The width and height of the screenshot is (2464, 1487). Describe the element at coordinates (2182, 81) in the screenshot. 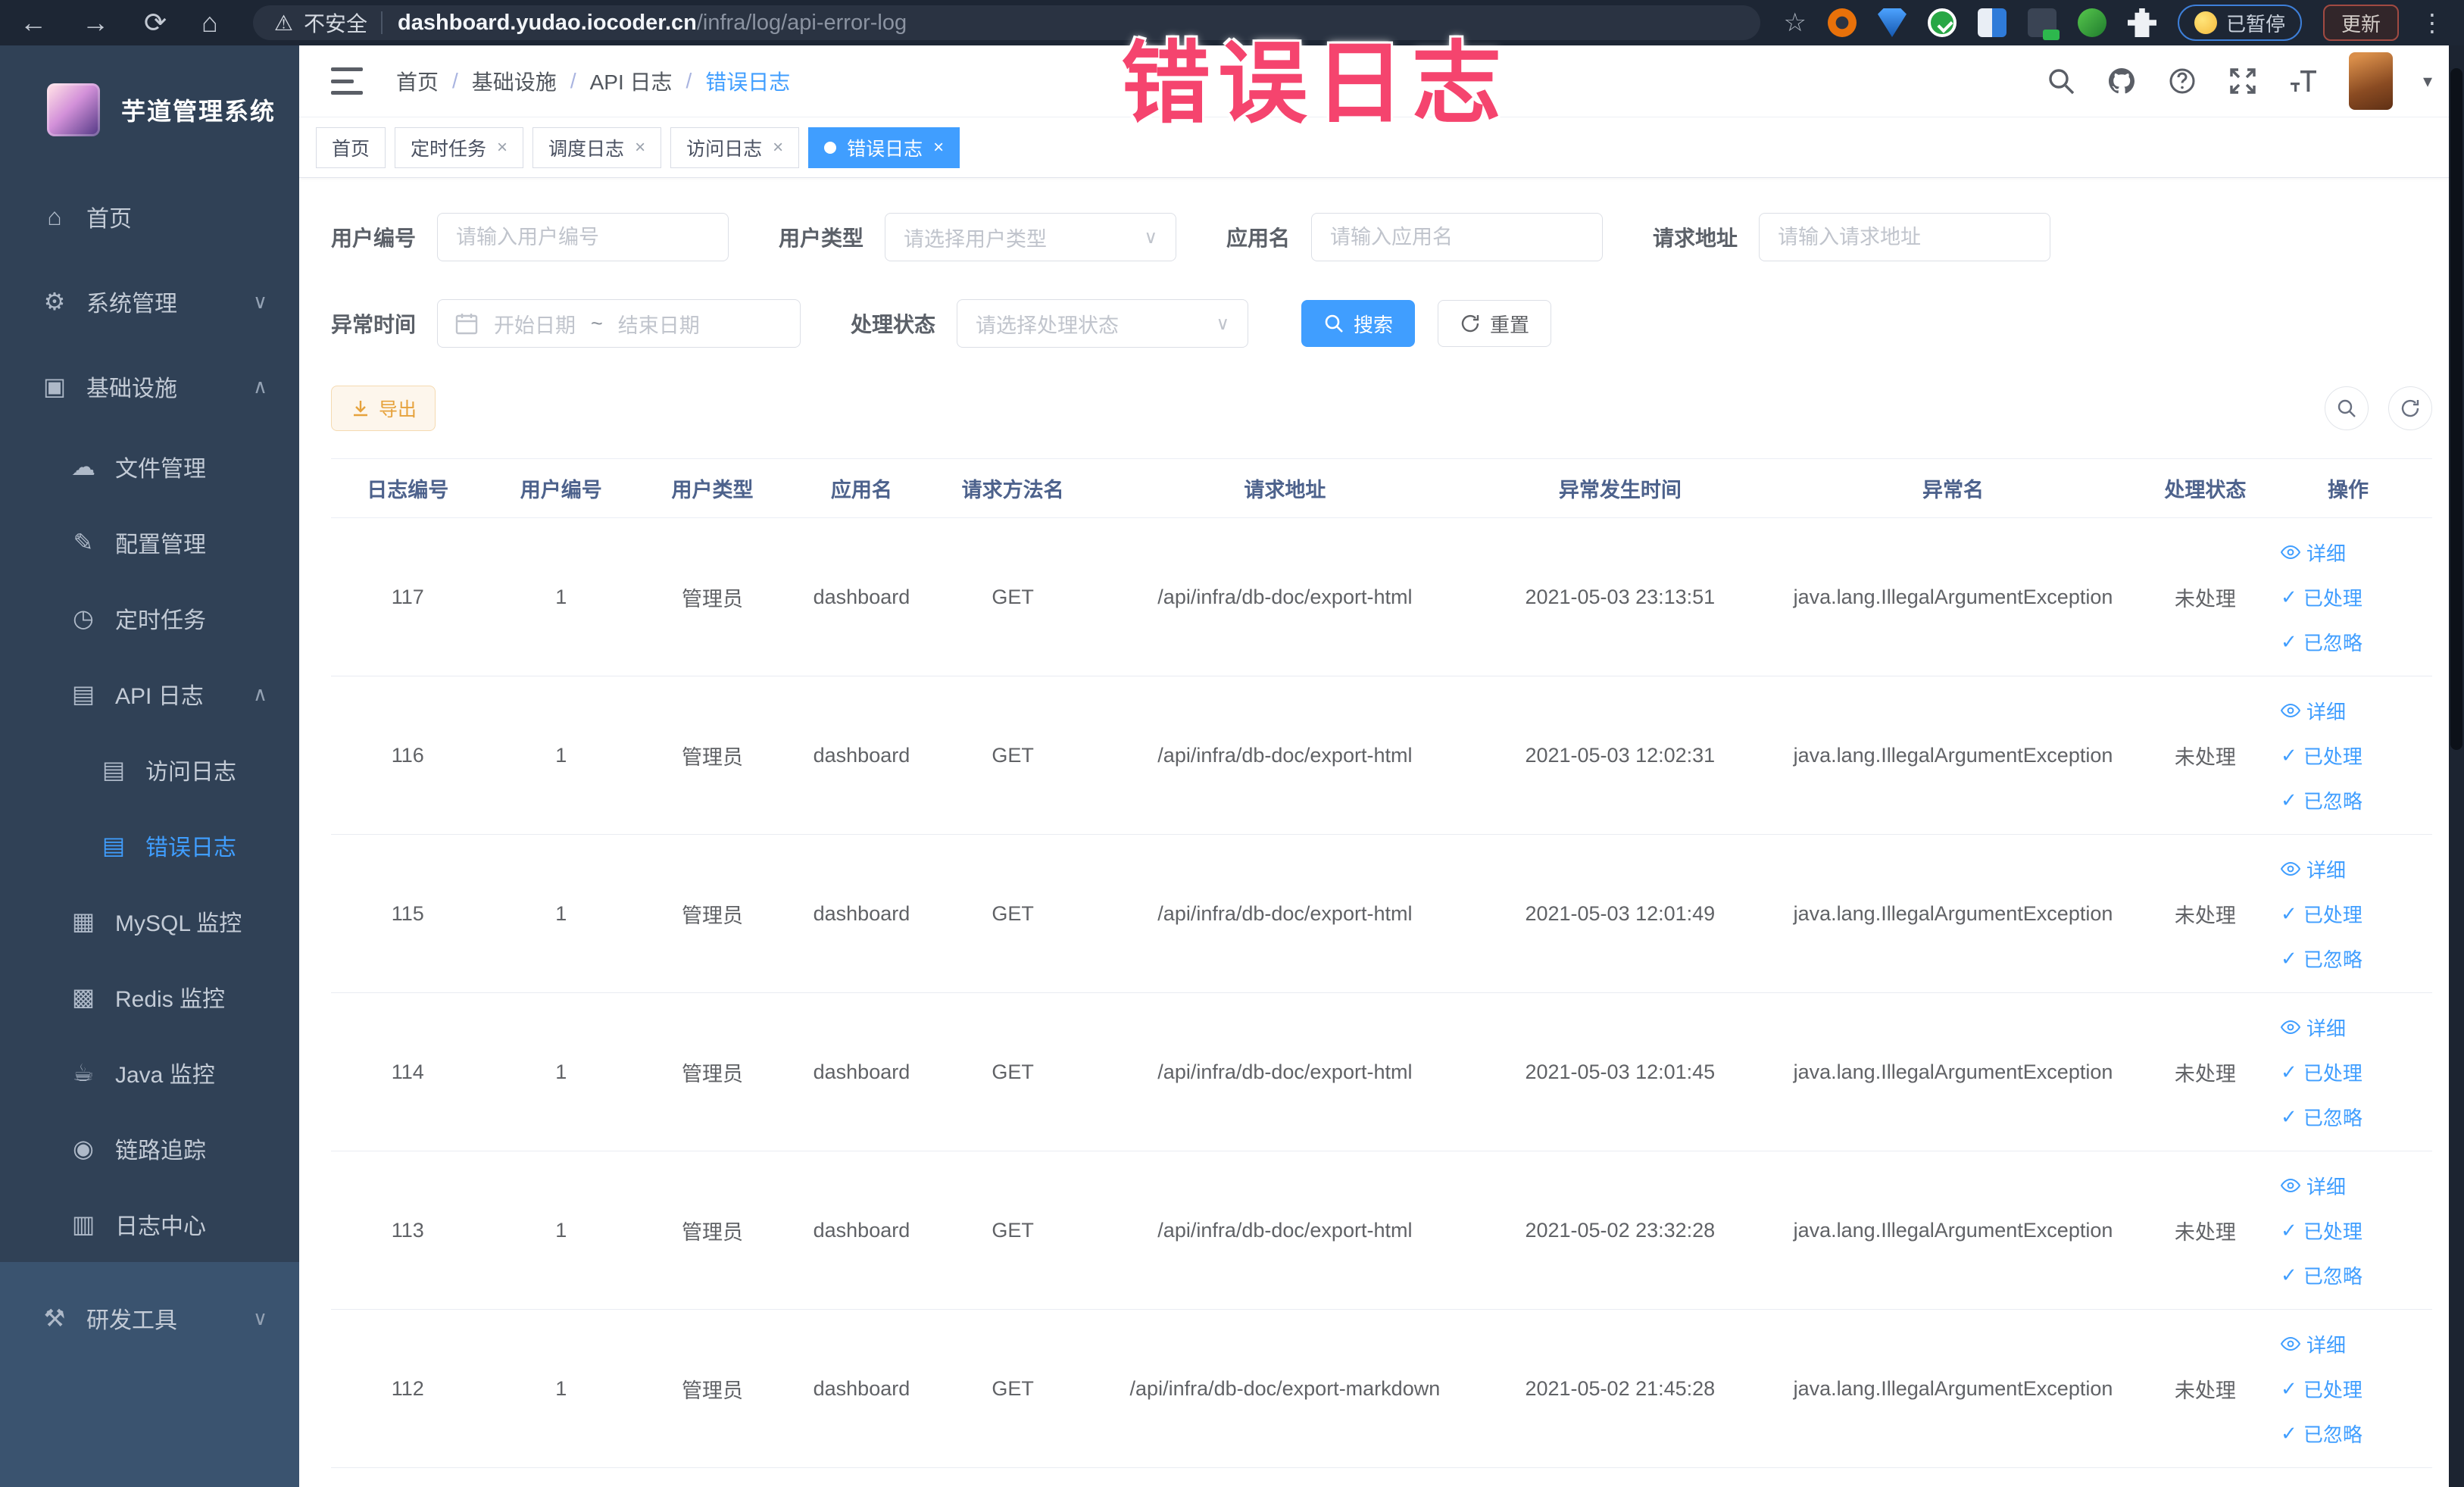

I see `help-icon` at that location.